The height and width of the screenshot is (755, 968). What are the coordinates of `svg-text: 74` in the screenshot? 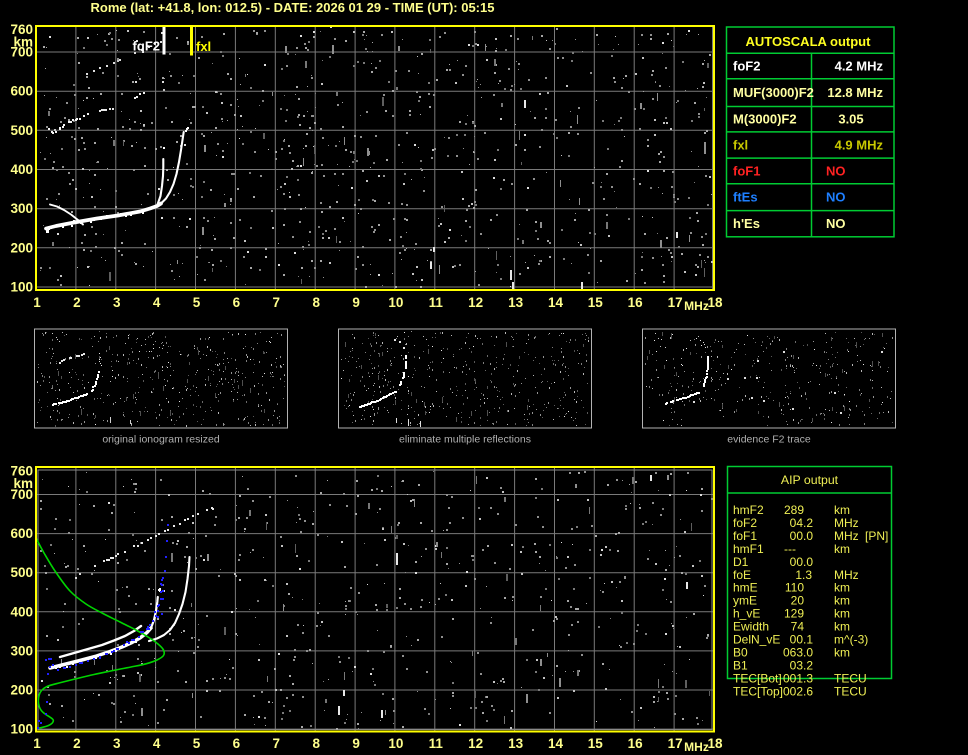 It's located at (798, 627).